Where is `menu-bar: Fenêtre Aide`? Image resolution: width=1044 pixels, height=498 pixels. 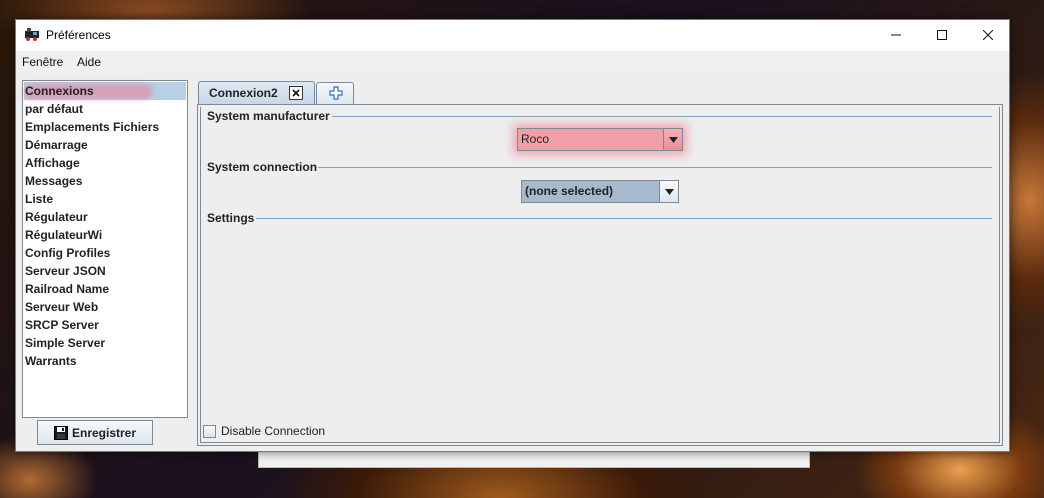
menu-bar: Fenêtre Aide is located at coordinates (512, 62).